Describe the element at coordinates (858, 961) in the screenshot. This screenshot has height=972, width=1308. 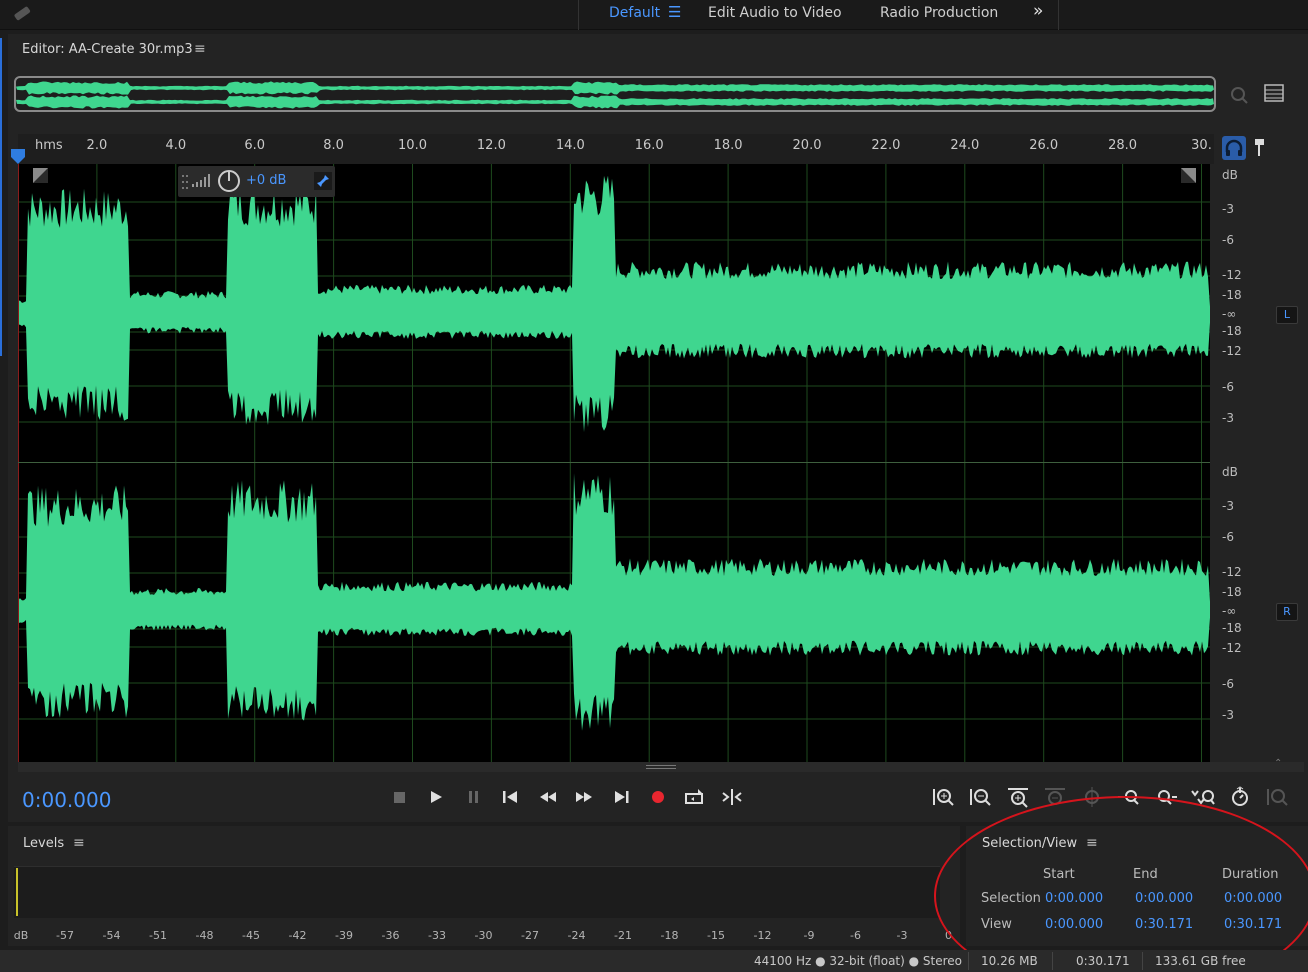
I see `status-format: 44100 Hz ● 32-bit (float) ● Stereo` at that location.